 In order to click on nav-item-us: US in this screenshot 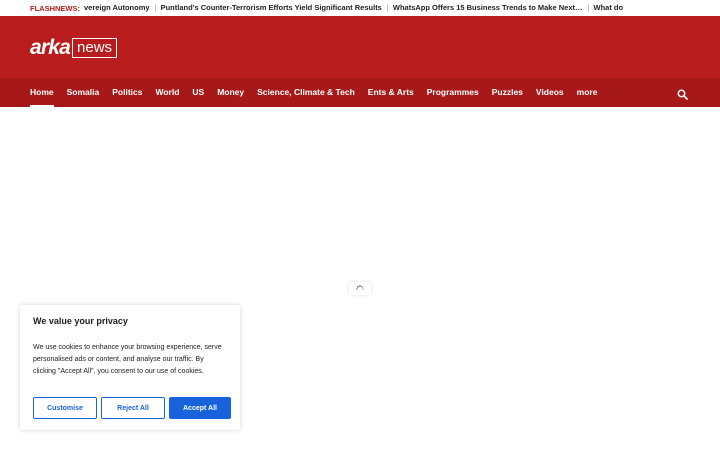, I will do `click(198, 92)`.